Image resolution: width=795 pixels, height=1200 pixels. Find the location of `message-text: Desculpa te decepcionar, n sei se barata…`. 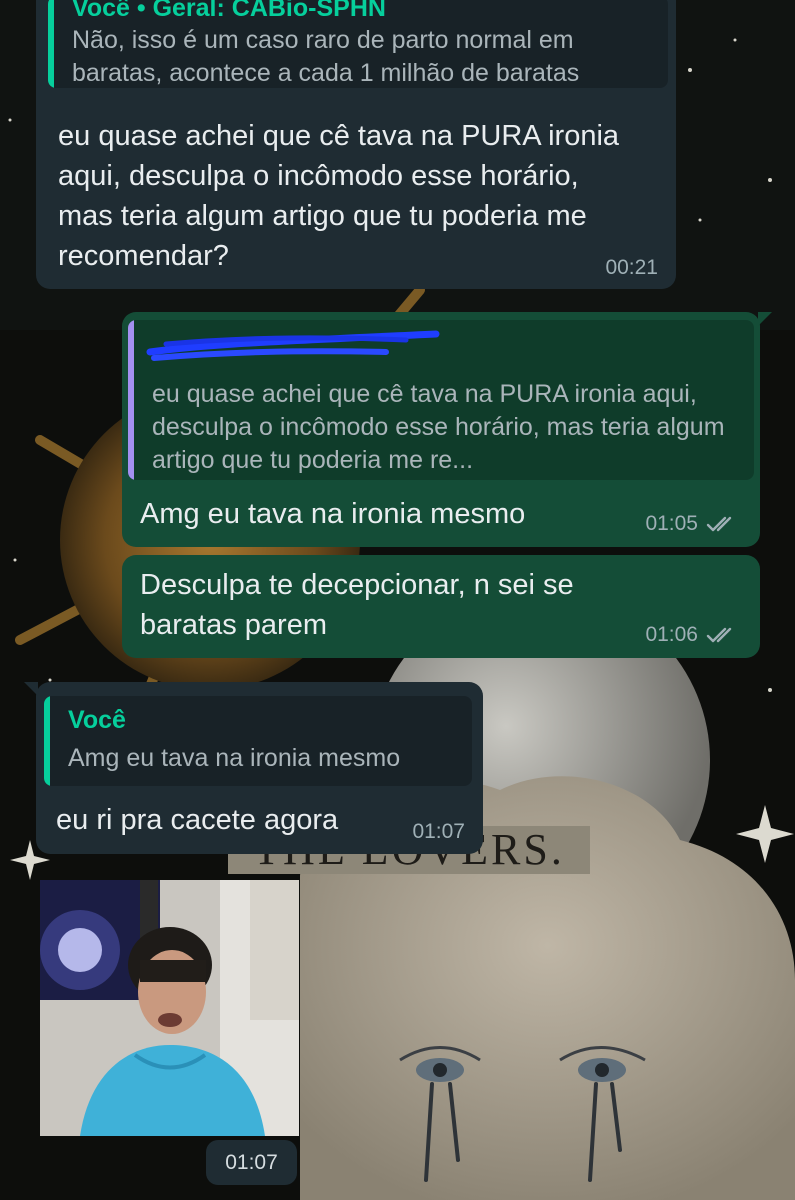

message-text: Desculpa te decepcionar, n sei se barata… is located at coordinates (357, 605).